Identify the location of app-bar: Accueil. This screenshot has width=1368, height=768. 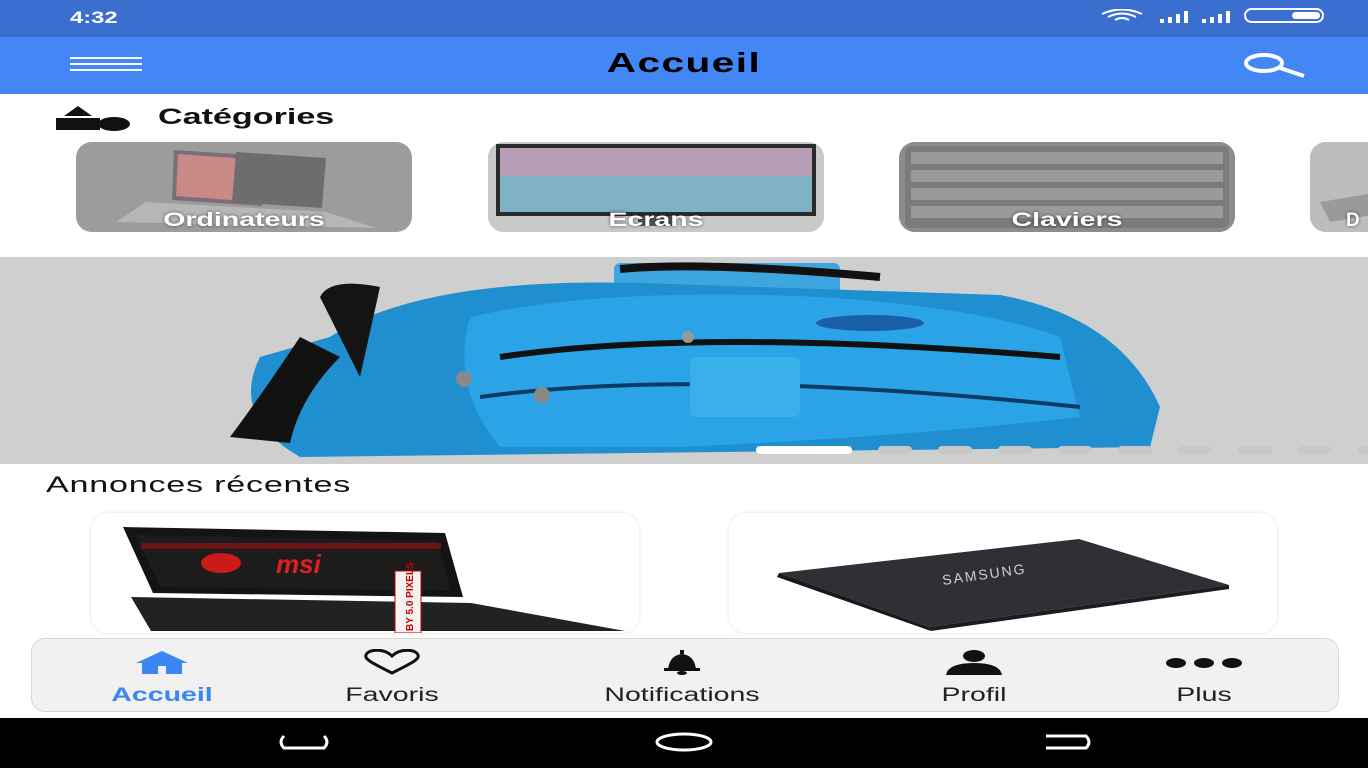
(684, 65).